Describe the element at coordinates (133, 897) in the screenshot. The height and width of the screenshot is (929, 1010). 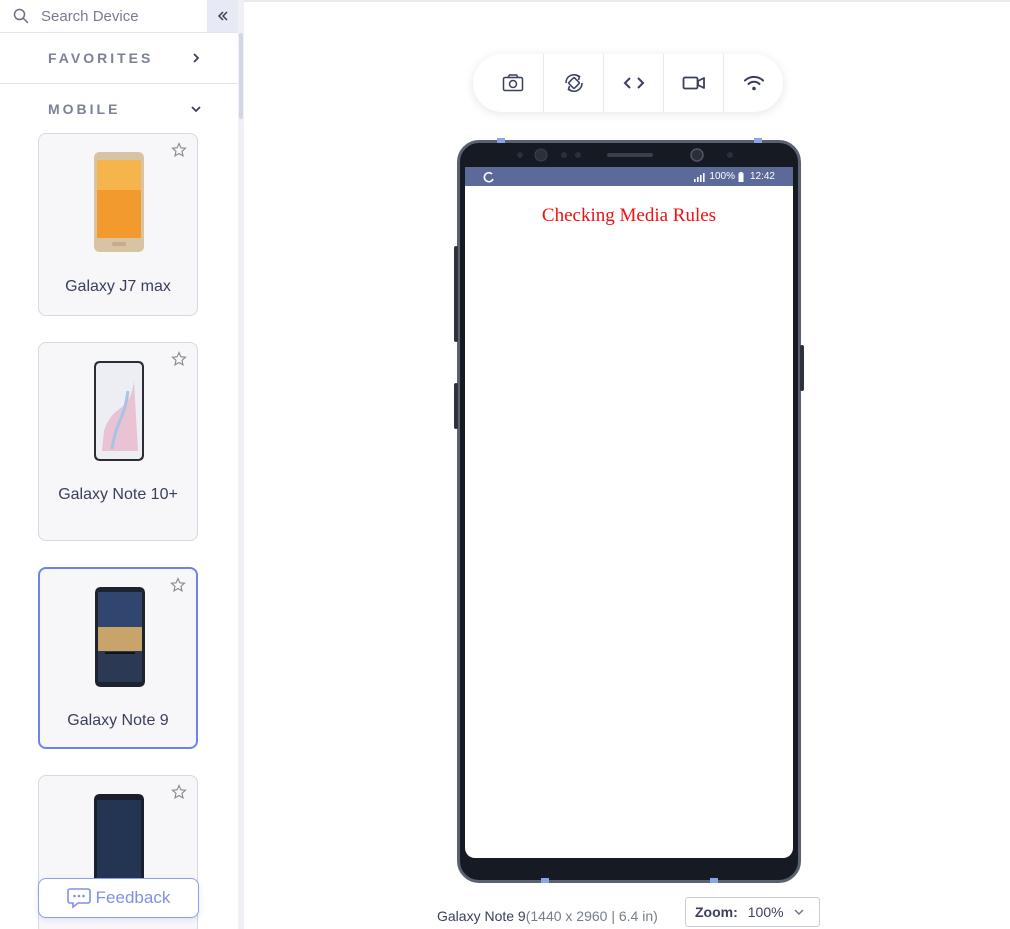
I see `feedback-label: Feedback` at that location.